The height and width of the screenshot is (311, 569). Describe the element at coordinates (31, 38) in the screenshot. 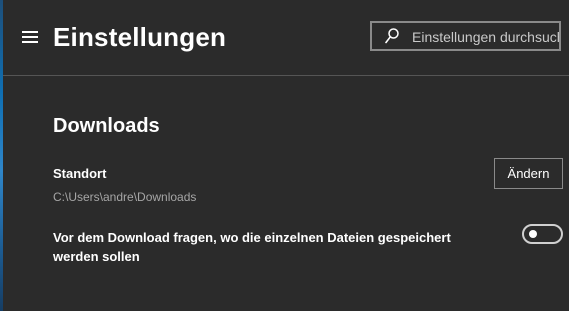

I see `hamburger-menu-icon` at that location.